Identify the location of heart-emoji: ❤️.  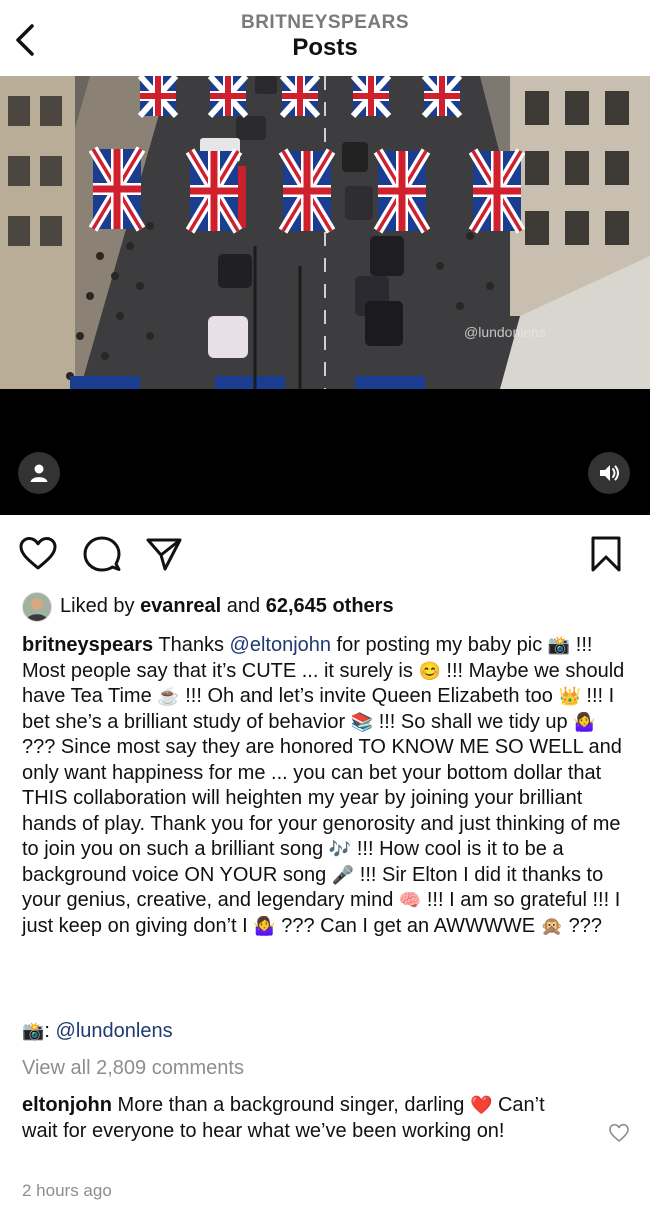
(481, 1105).